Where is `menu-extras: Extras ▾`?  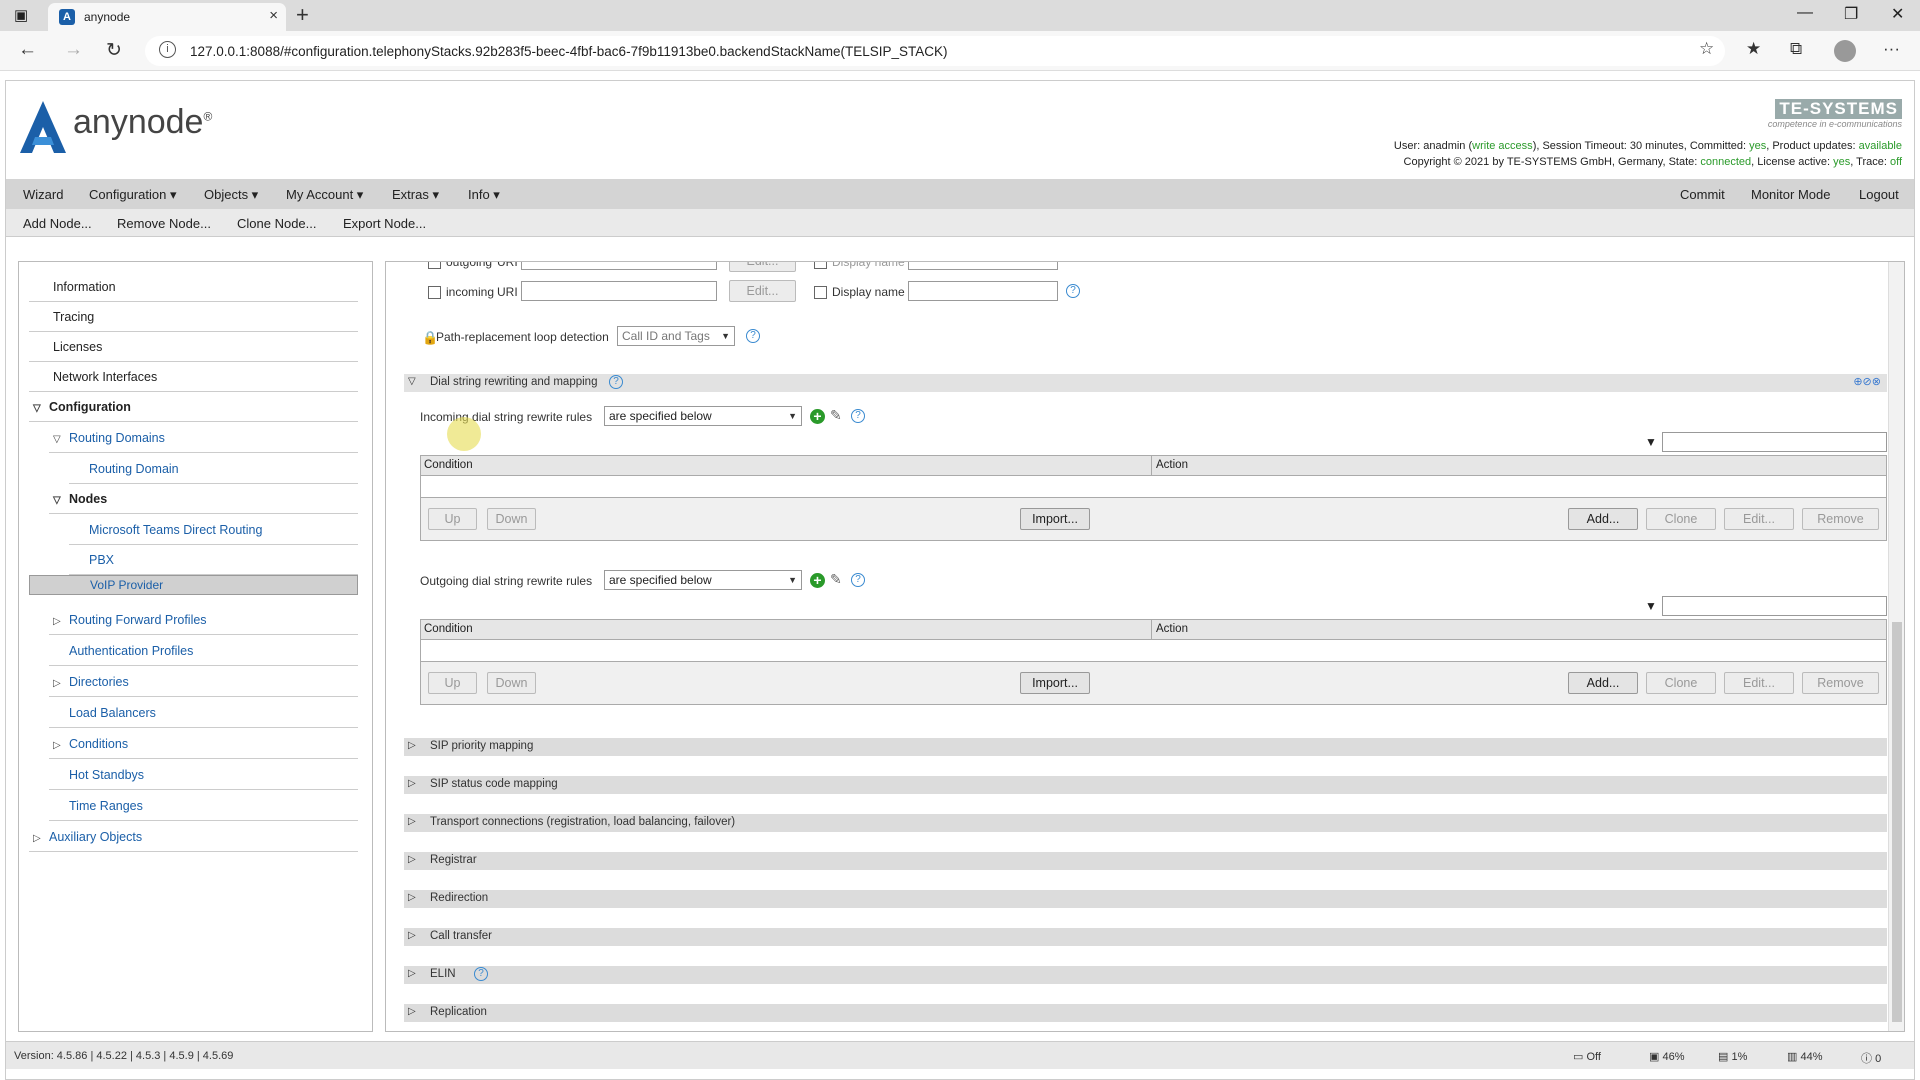 menu-extras: Extras ▾ is located at coordinates (415, 195).